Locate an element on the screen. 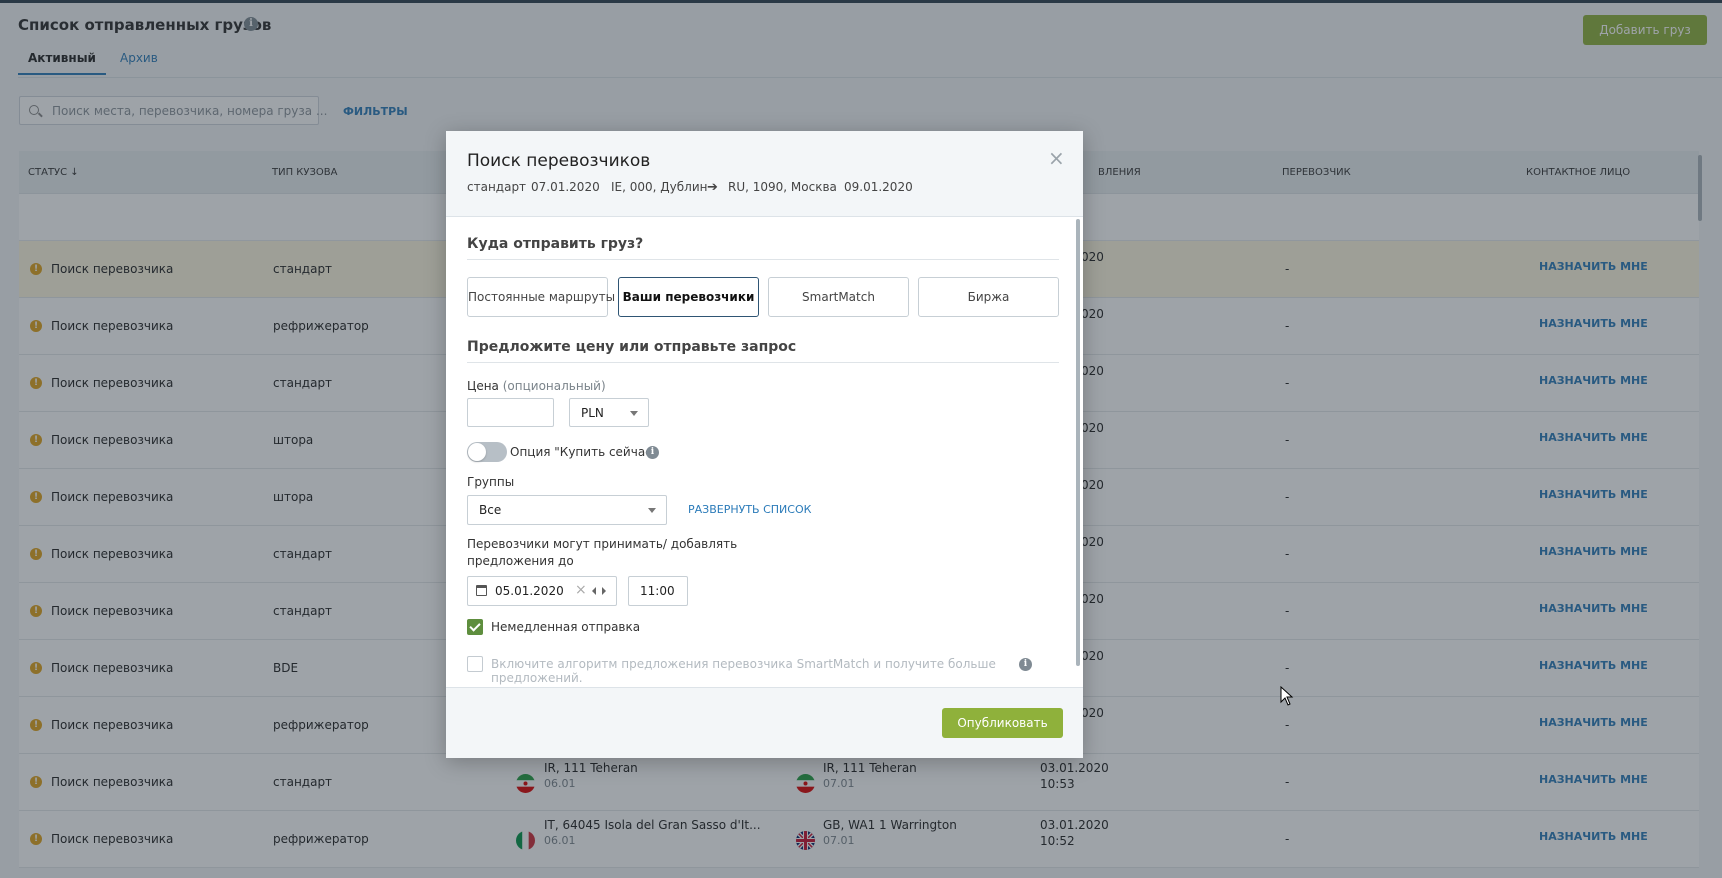 This screenshot has width=1722, height=878. groups-value: Все is located at coordinates (490, 510).